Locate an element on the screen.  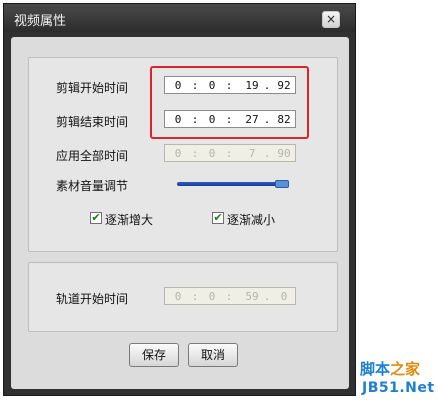
close-icon: × is located at coordinates (331, 19).